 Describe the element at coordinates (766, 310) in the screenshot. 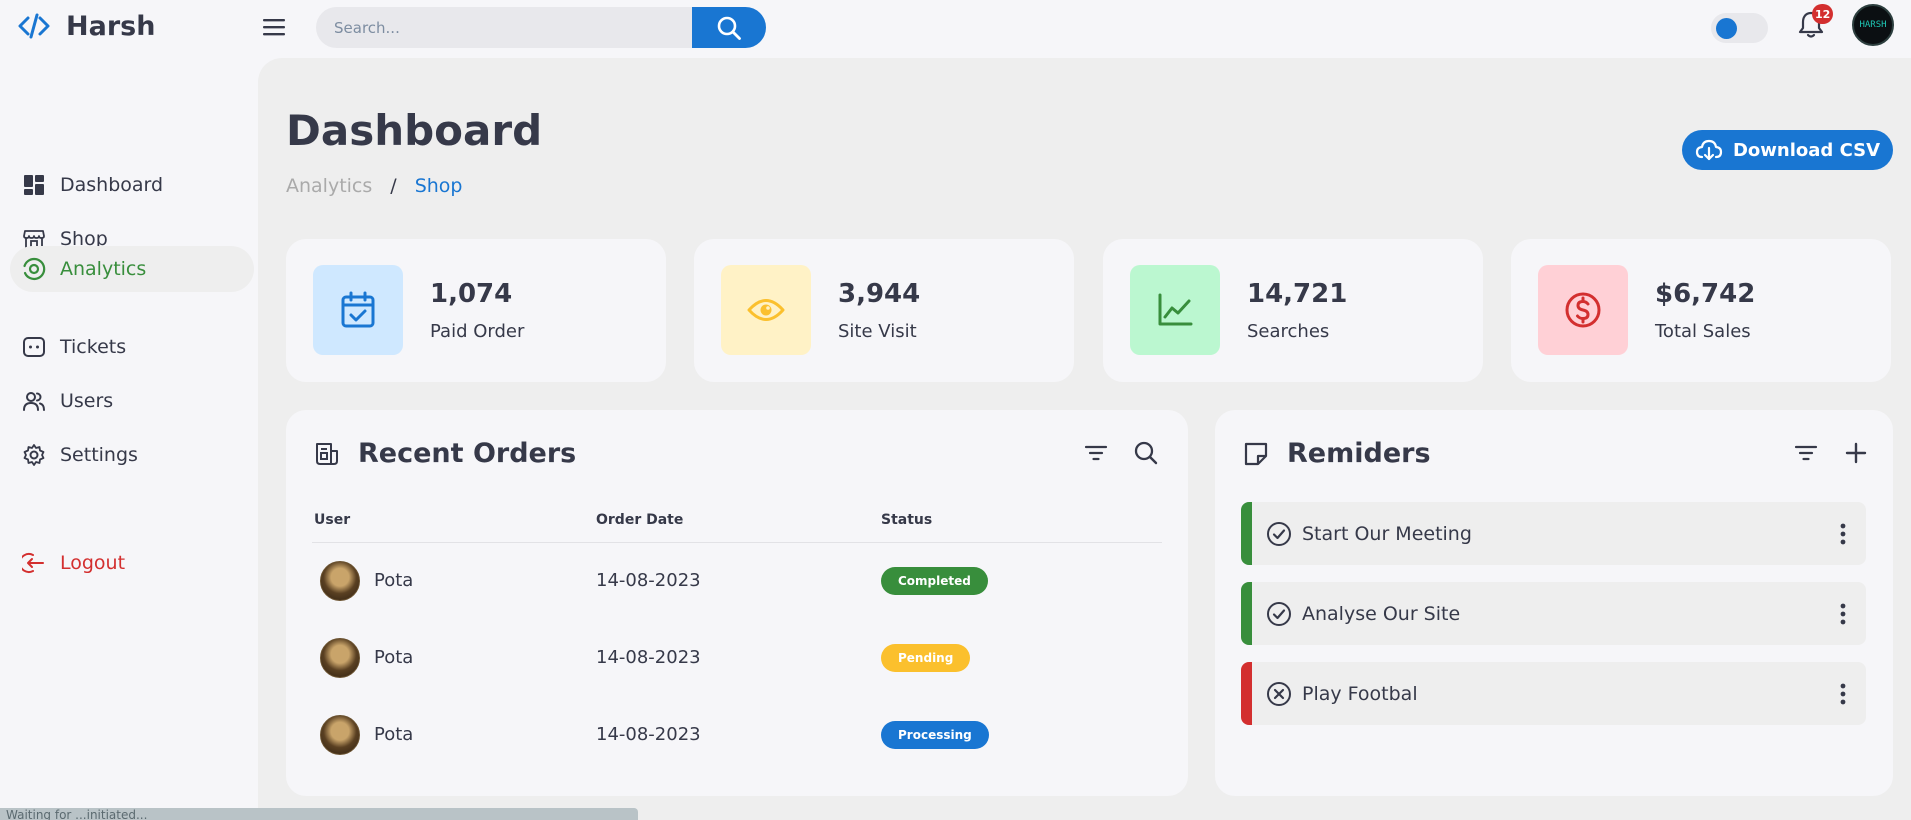

I see `eye-icon` at that location.